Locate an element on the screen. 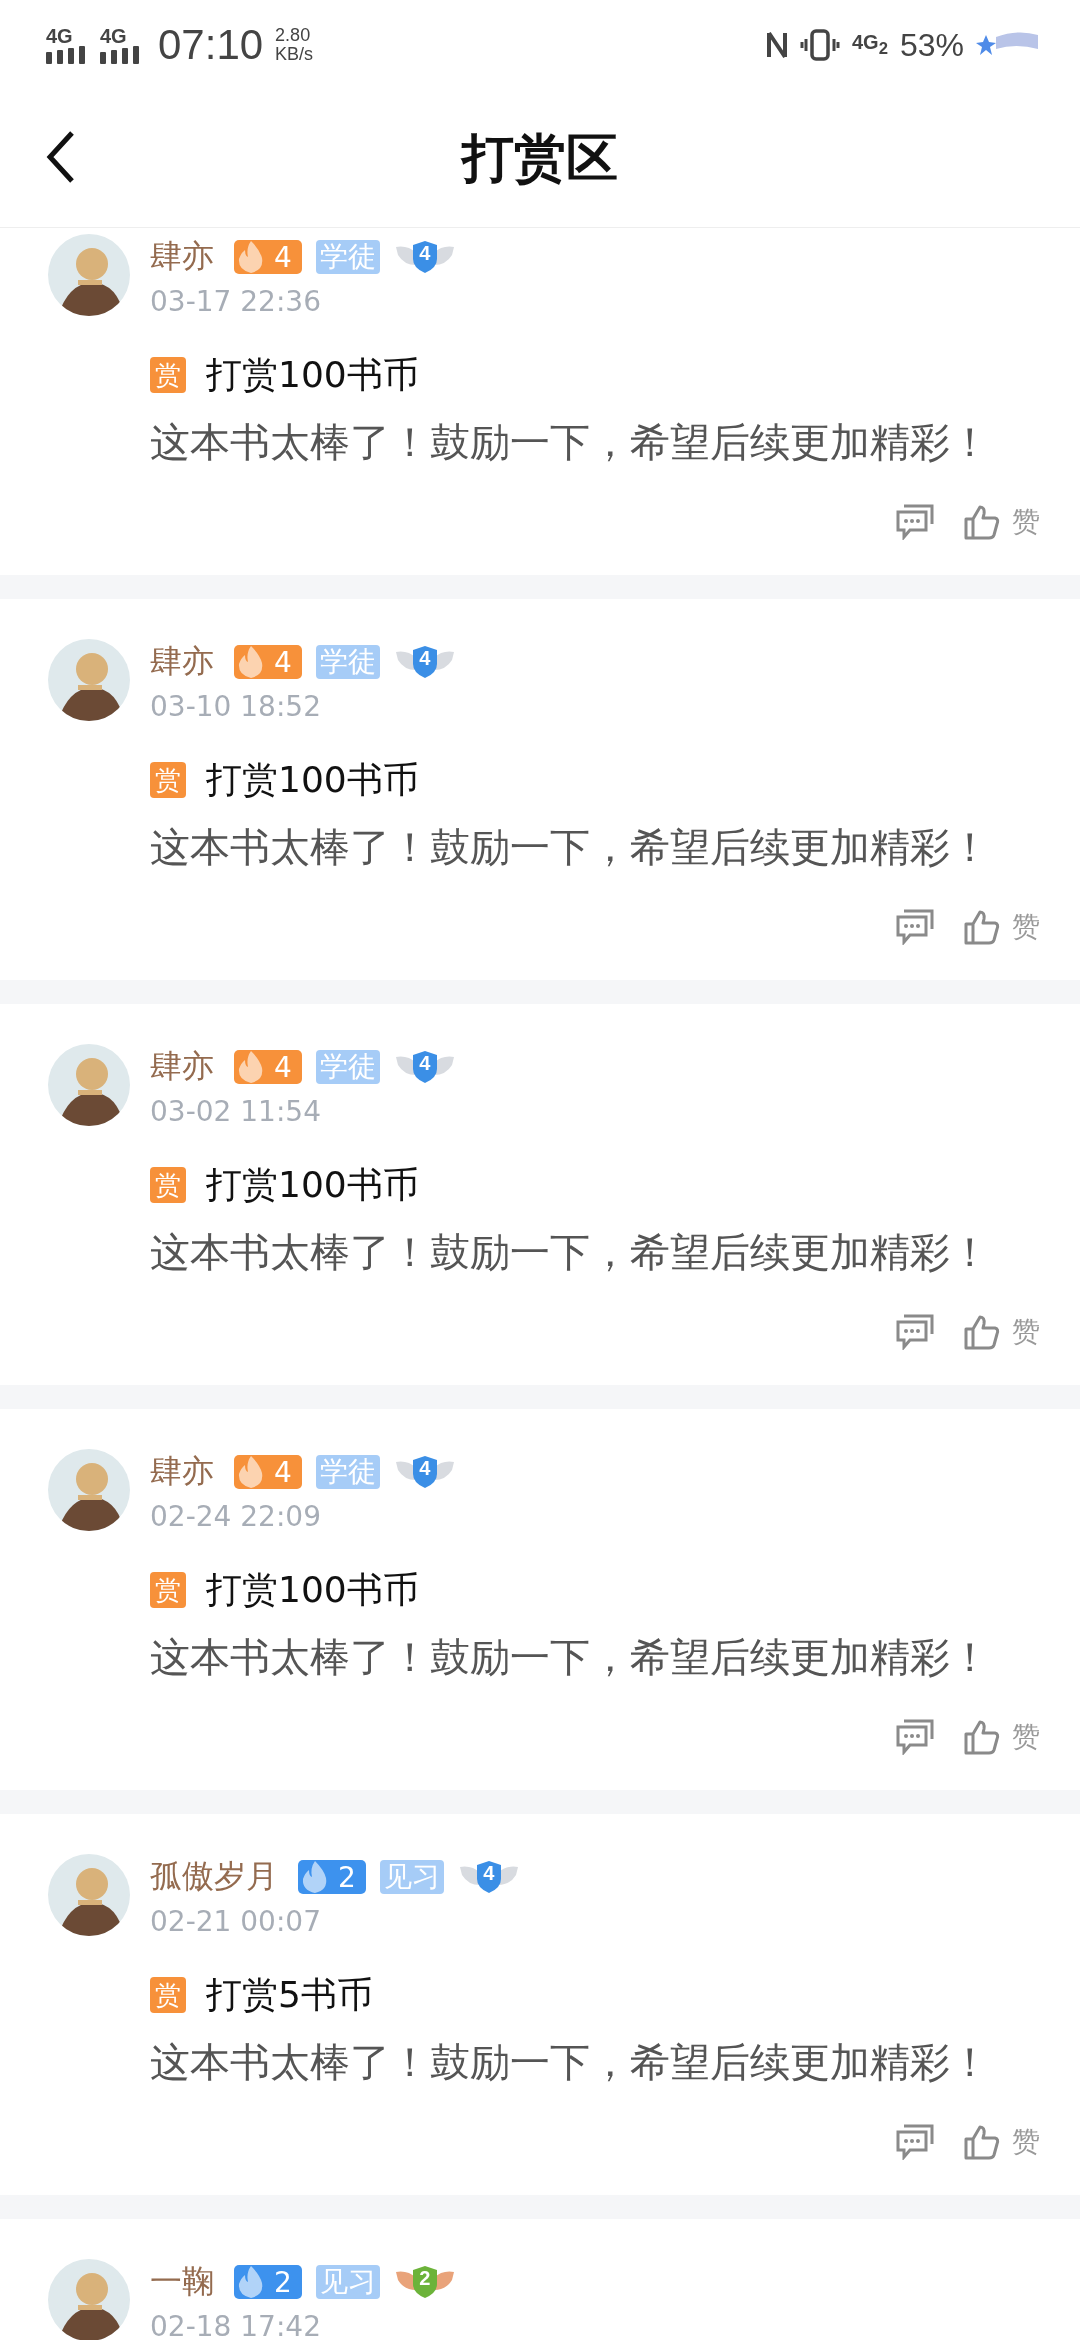 This screenshot has width=1080, height=2340. reward-amount: 打赏5书币 is located at coordinates (289, 1994).